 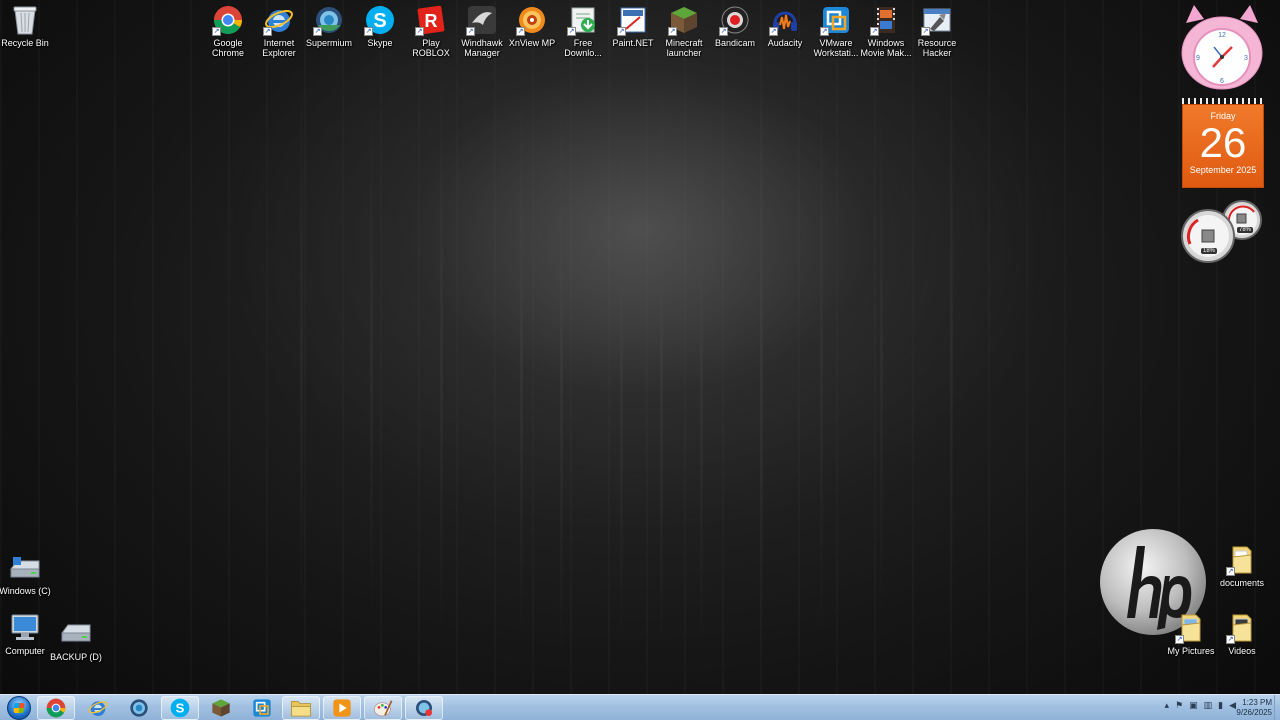 What do you see at coordinates (482, 48) in the screenshot?
I see `desktop-icon-label: Windhawk Manager` at bounding box center [482, 48].